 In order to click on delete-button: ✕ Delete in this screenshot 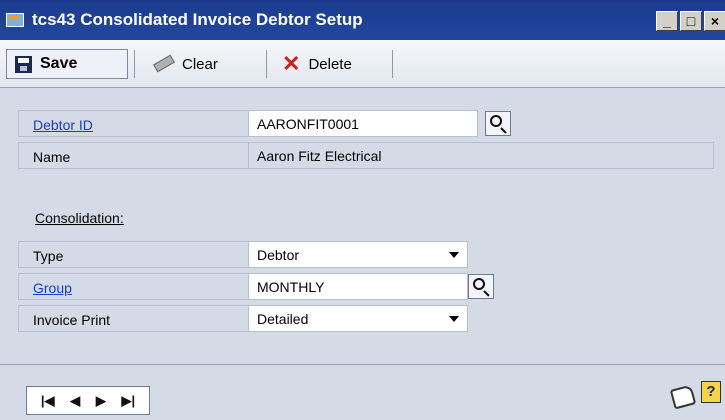, I will do `click(317, 64)`.